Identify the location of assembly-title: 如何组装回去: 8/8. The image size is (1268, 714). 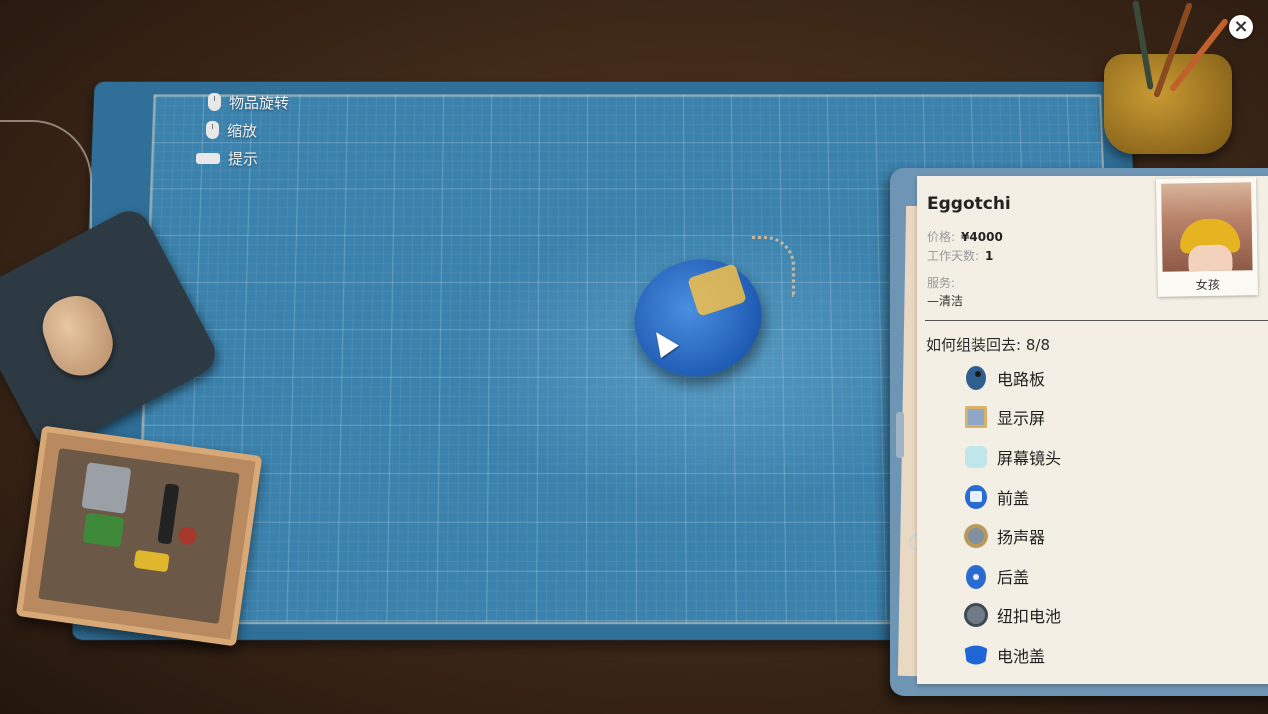
(988, 345).